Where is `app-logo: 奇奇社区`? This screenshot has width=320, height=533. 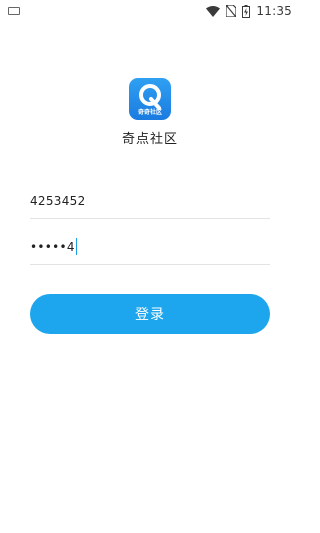 app-logo: 奇奇社区 is located at coordinates (150, 99).